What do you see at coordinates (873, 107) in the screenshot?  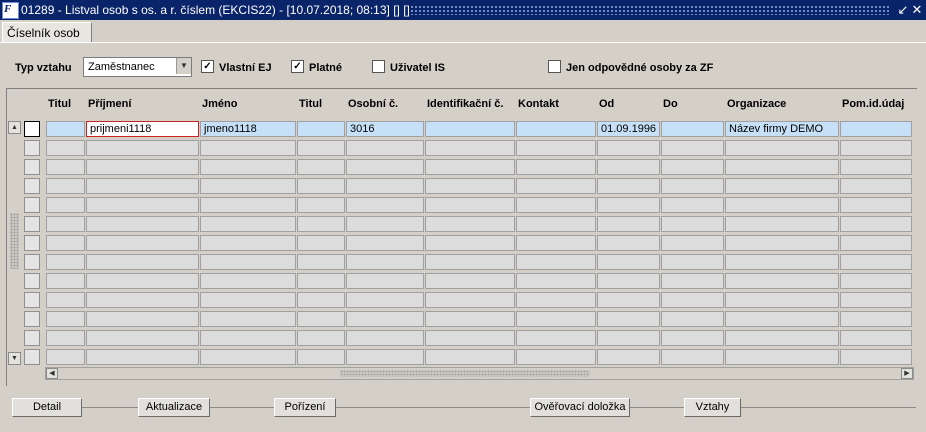 I see `column-header: Pom.id.údaj` at bounding box center [873, 107].